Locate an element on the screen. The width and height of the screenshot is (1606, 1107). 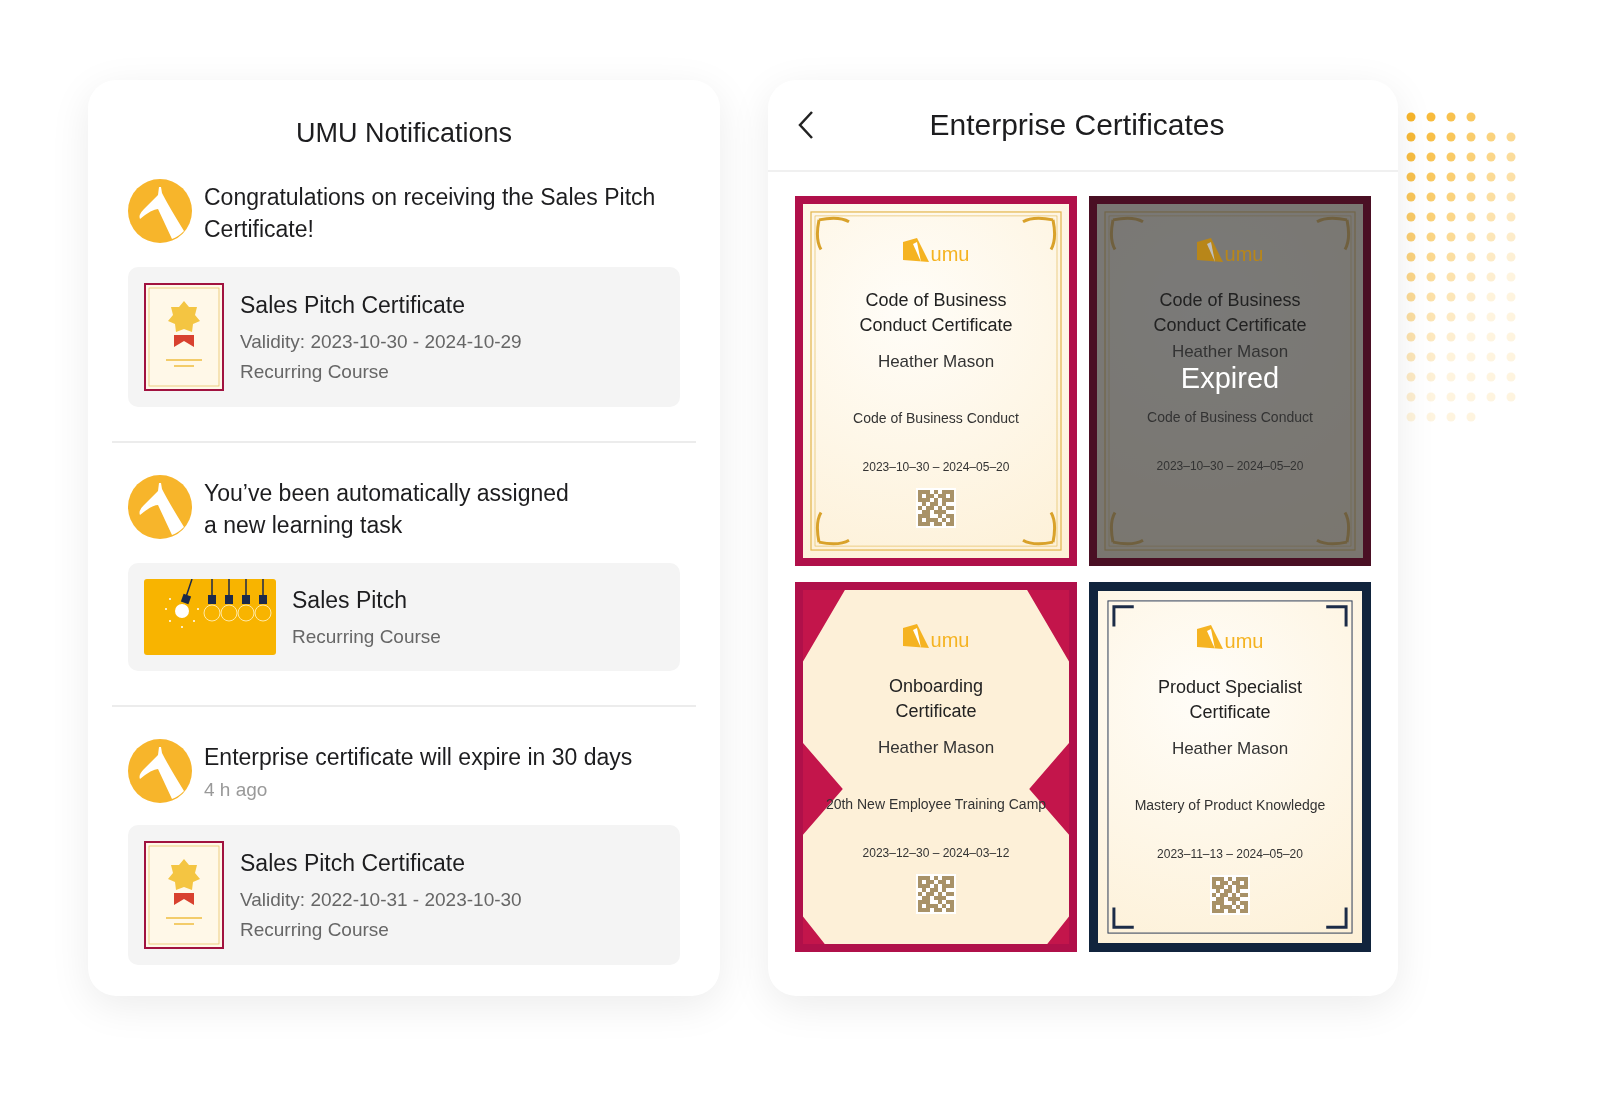
certificate-dates: 2023–11–13 – 2024–05–20 is located at coordinates (1230, 854).